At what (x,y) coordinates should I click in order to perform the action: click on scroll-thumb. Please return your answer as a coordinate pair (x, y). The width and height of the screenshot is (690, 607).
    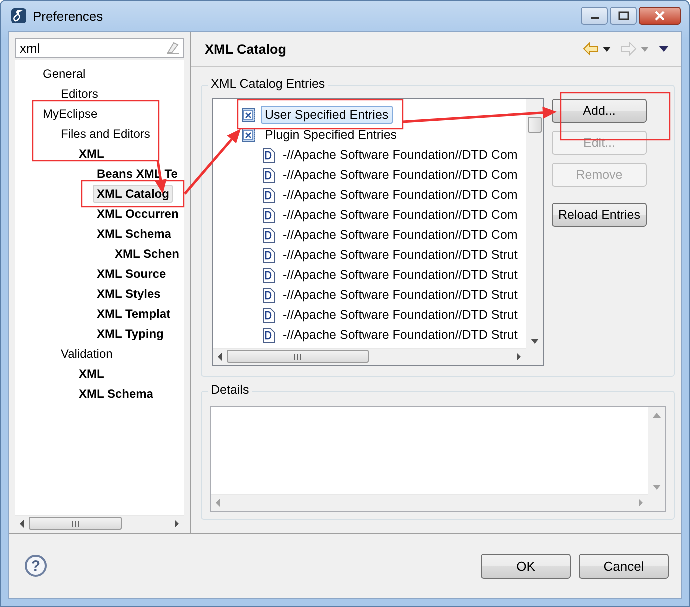
    Looking at the image, I should click on (535, 125).